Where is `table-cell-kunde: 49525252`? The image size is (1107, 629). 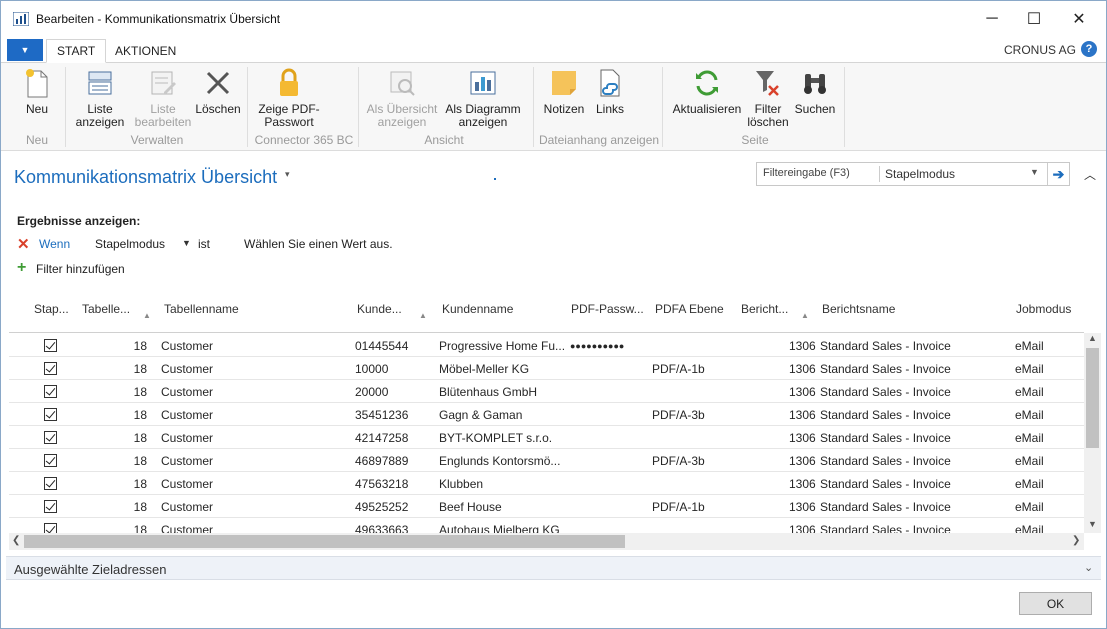 table-cell-kunde: 49525252 is located at coordinates (381, 507).